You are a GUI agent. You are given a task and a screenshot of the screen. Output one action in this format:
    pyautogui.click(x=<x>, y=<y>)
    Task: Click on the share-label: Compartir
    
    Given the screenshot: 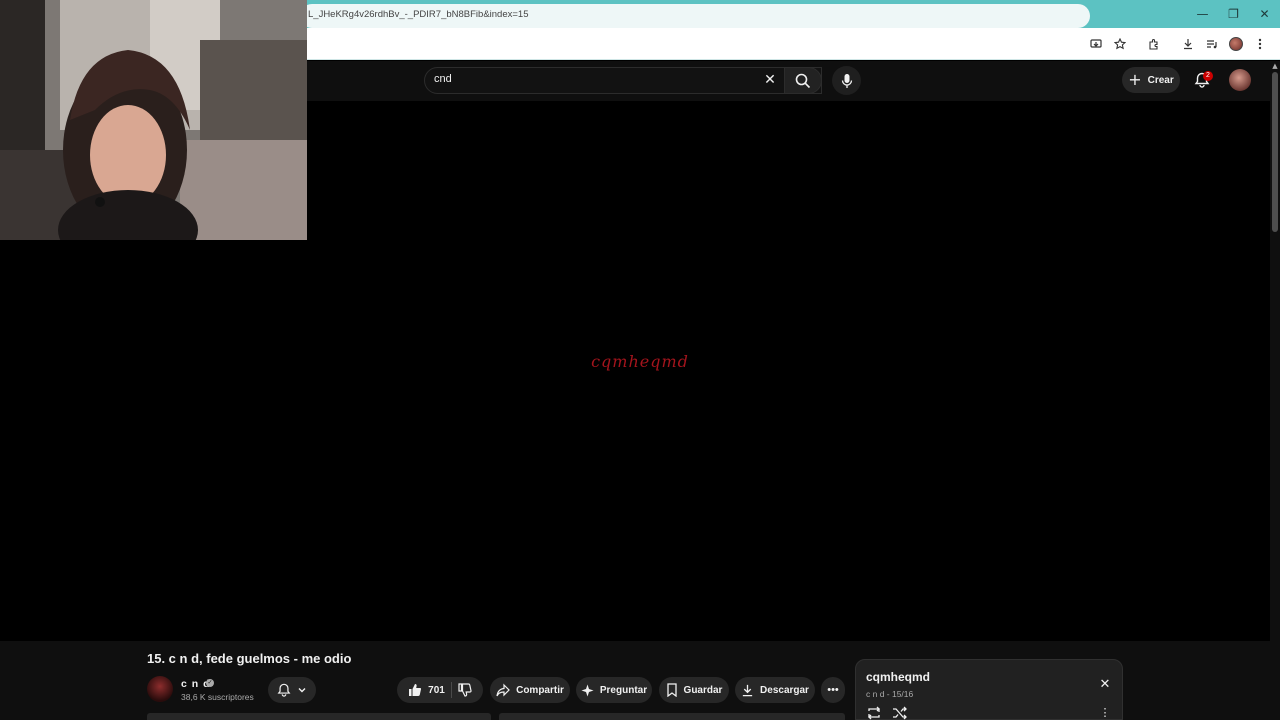 What is the action you would take?
    pyautogui.click(x=540, y=690)
    